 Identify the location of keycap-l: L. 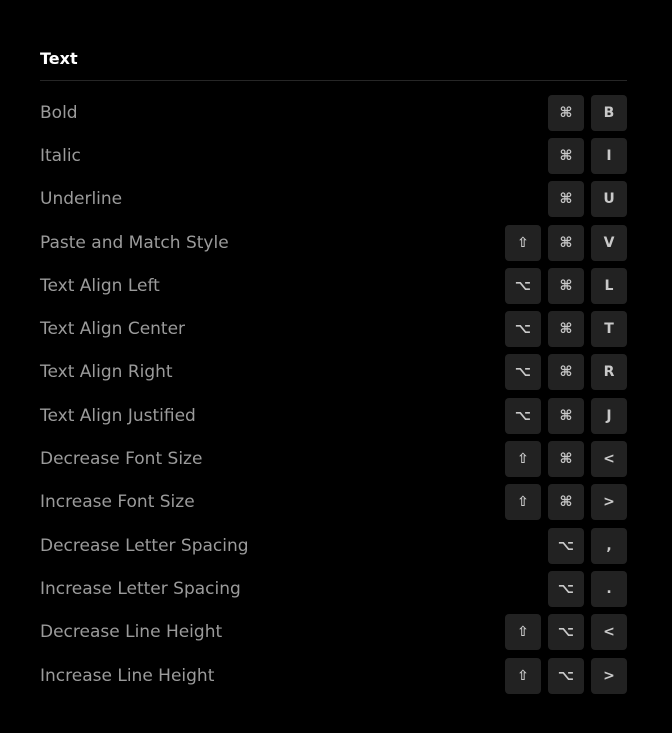
(609, 285).